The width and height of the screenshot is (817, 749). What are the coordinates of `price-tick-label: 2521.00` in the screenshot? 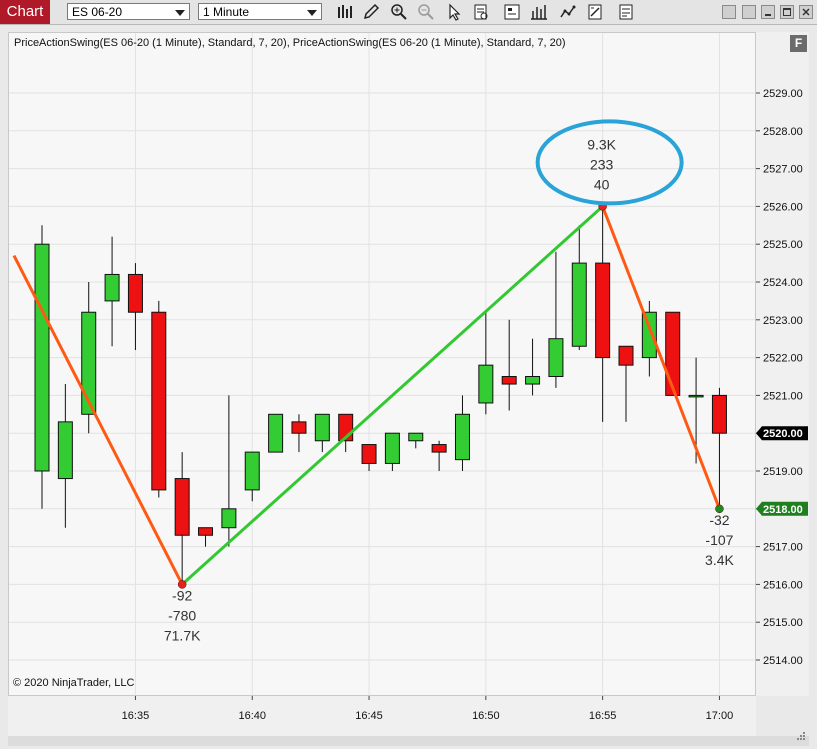 It's located at (783, 396).